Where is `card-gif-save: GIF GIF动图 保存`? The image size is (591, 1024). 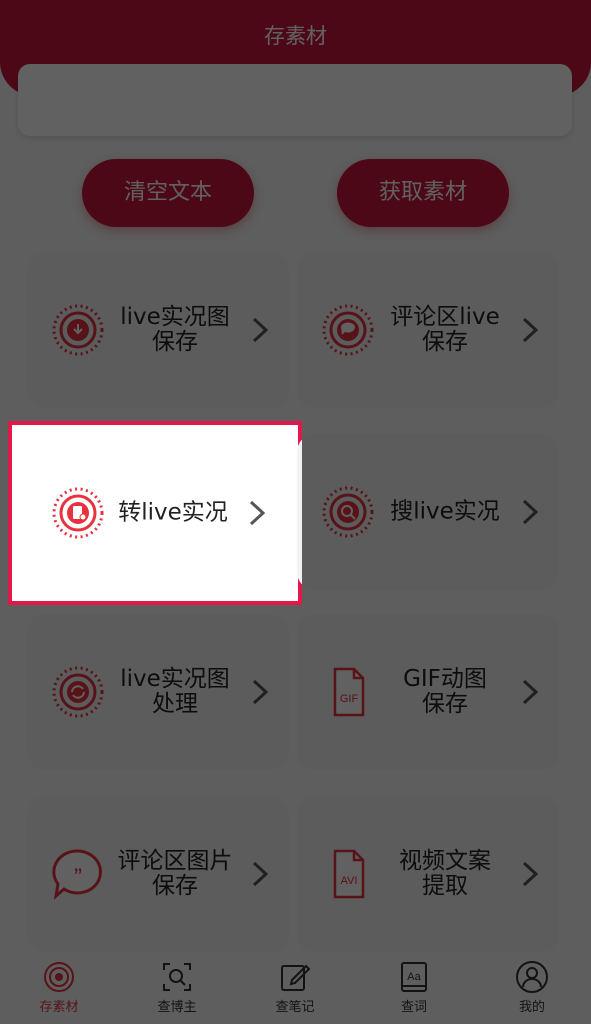
card-gif-save: GIF GIF动图 保存 is located at coordinates (428, 692).